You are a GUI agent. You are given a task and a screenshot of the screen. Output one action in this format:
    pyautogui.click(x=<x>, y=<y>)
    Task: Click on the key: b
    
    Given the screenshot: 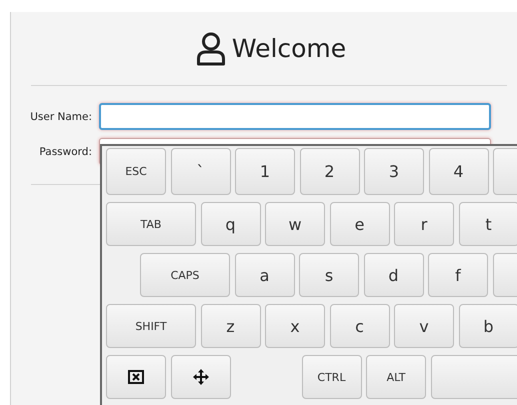 What is the action you would take?
    pyautogui.click(x=487, y=326)
    